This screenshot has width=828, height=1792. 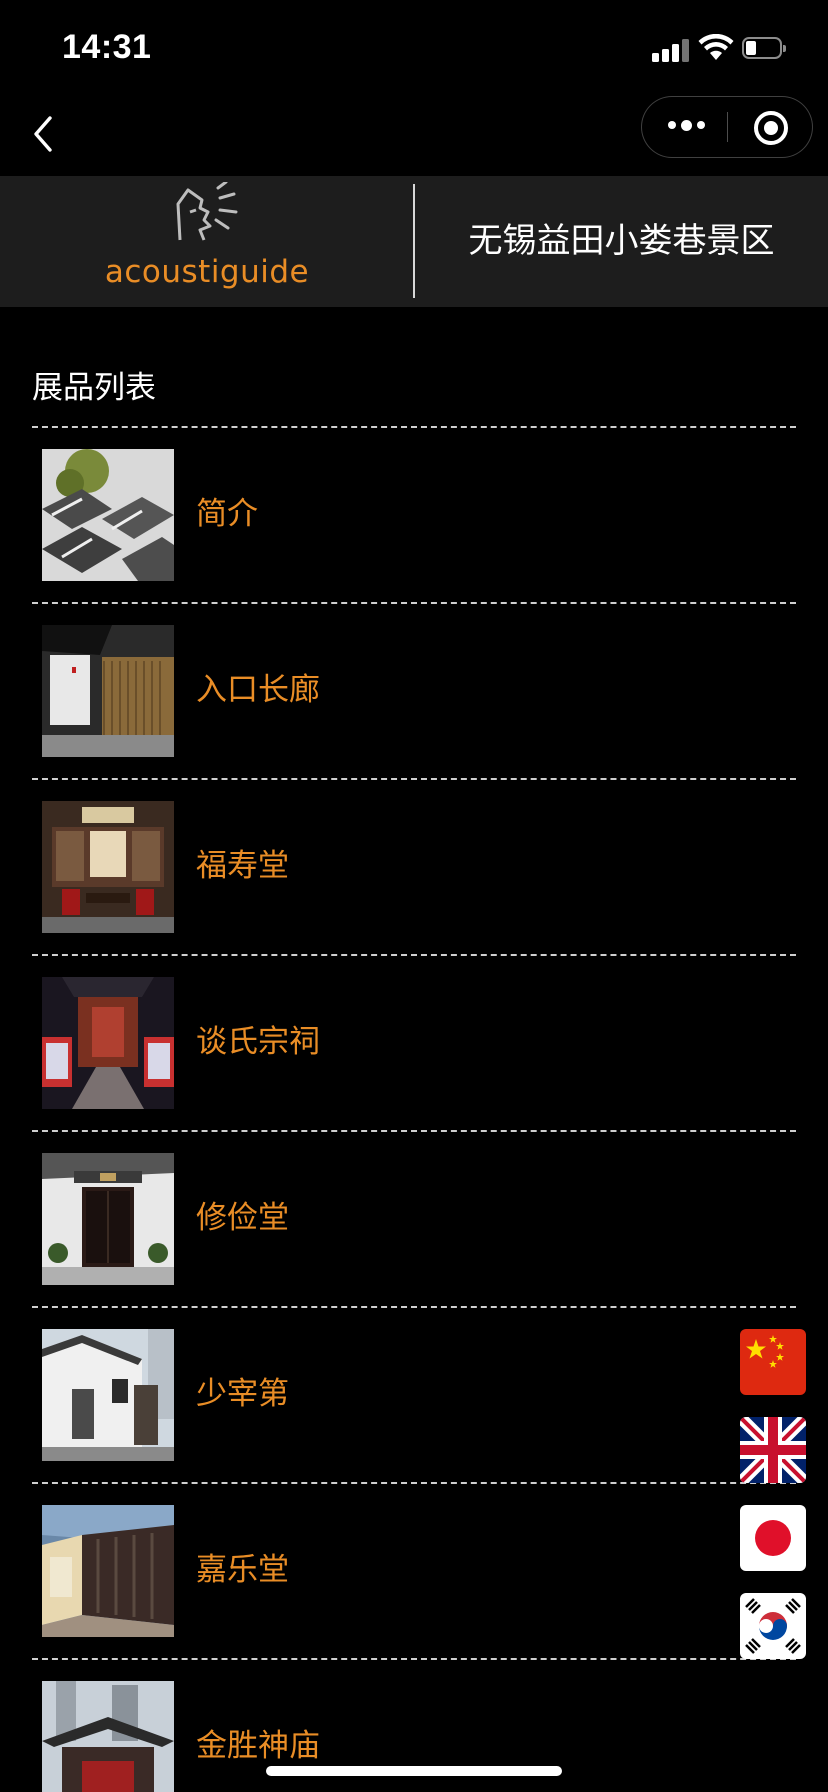 I want to click on list-item: 简介, so click(x=414, y=514).